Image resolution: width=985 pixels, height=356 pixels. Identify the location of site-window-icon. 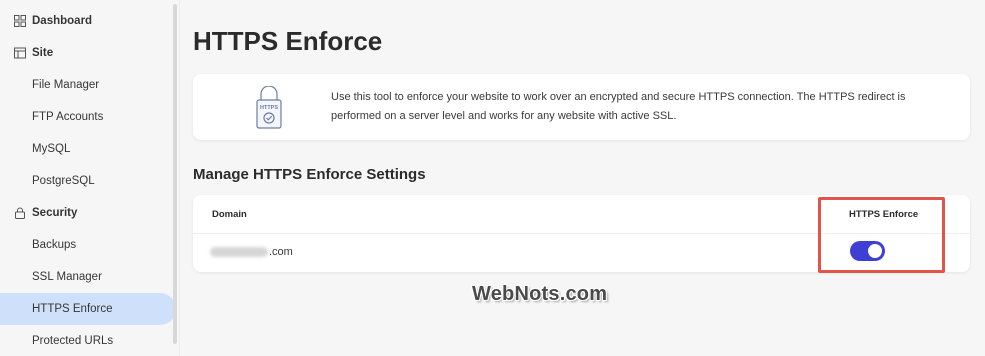
(20, 53).